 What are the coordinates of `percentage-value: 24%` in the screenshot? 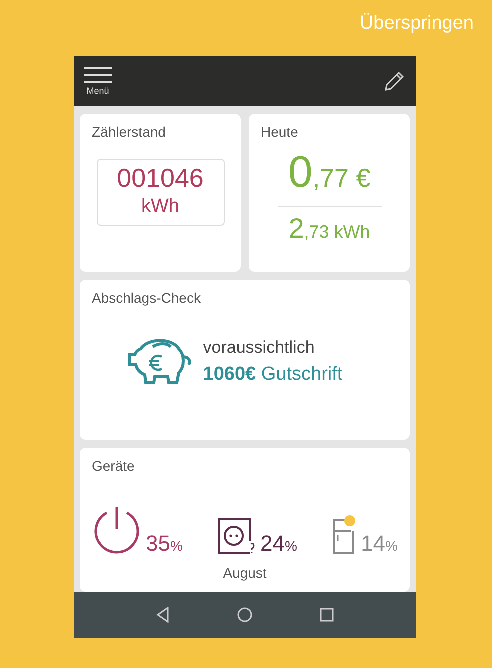 It's located at (279, 544).